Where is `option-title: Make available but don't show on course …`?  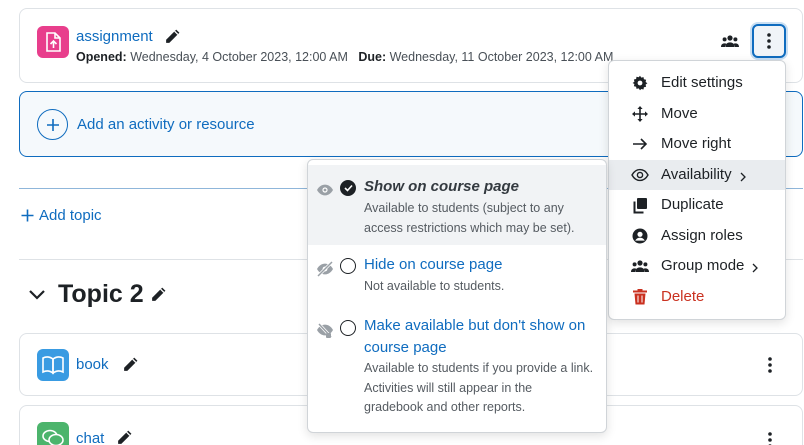
option-title: Make available but don't show on course … is located at coordinates (475, 336).